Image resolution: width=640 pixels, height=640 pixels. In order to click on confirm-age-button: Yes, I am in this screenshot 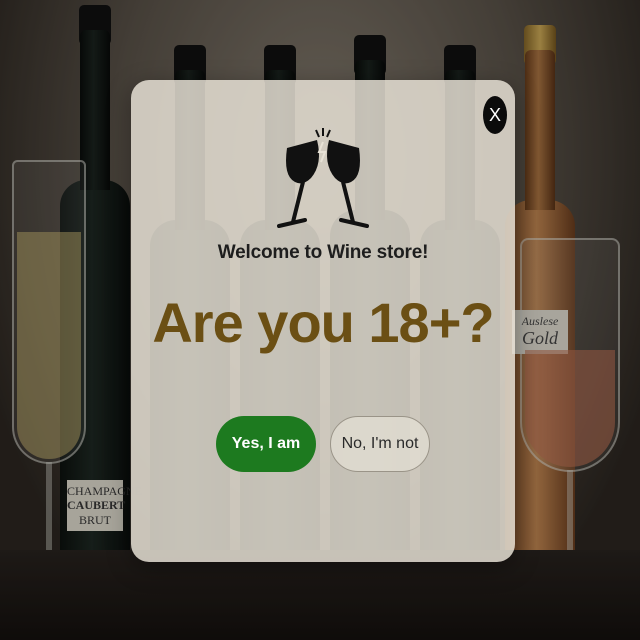, I will do `click(266, 444)`.